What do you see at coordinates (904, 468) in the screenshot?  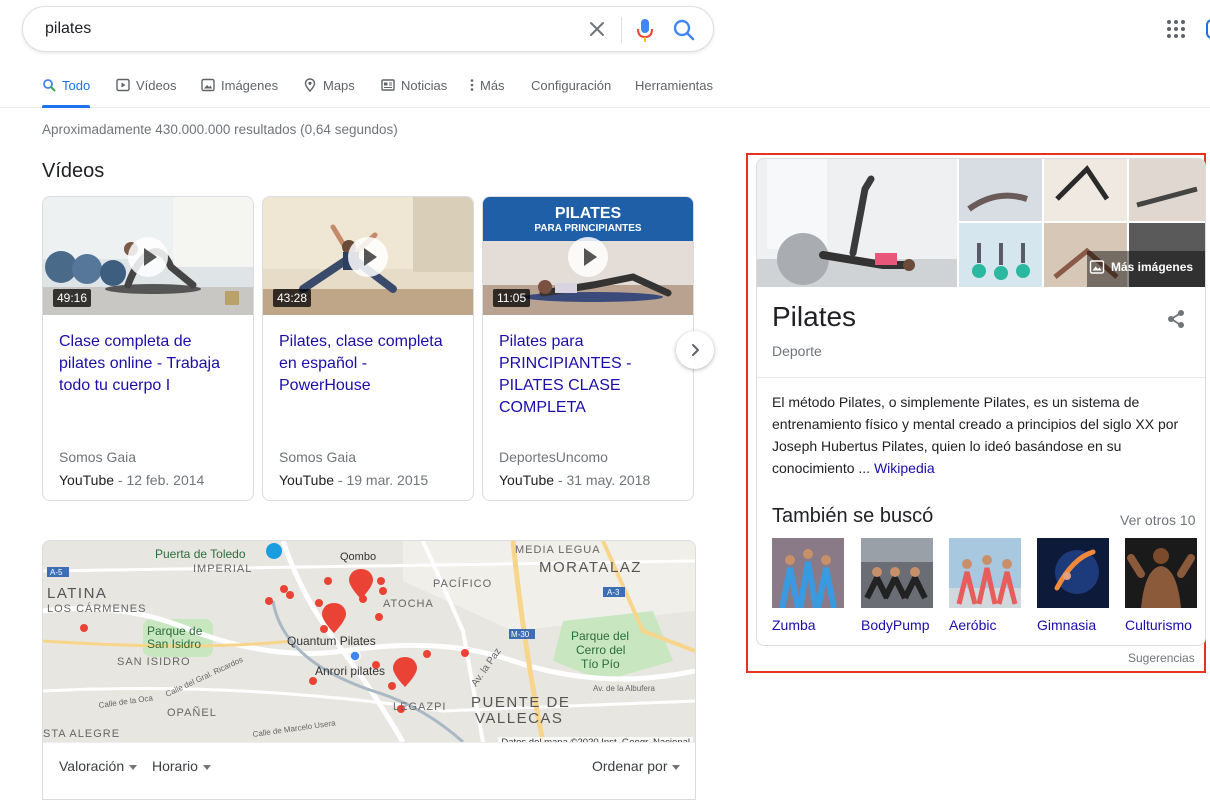 I see `wikipedia-link: Wikipedia` at bounding box center [904, 468].